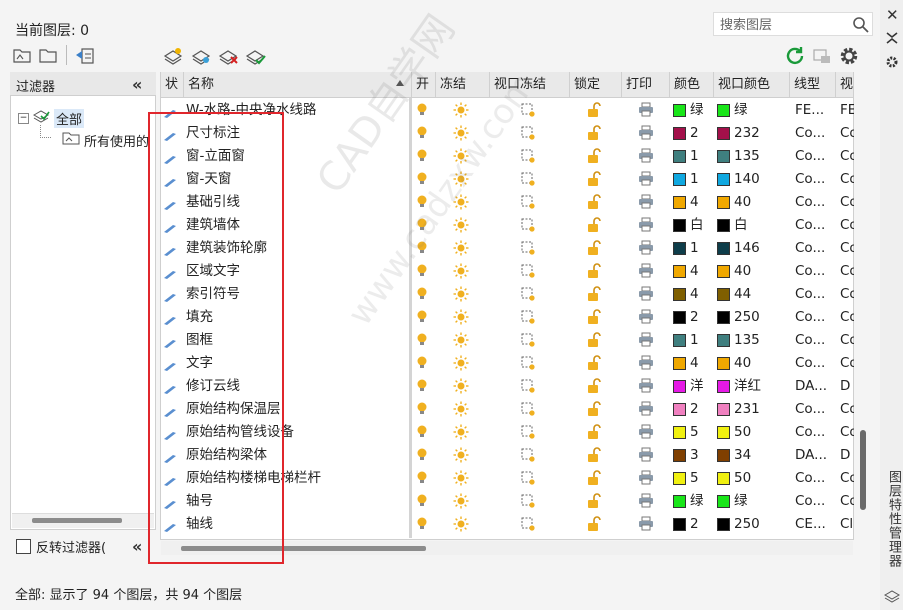 The height and width of the screenshot is (610, 903). Describe the element at coordinates (596, 85) in the screenshot. I see `column-header-lock: 锁定` at that location.